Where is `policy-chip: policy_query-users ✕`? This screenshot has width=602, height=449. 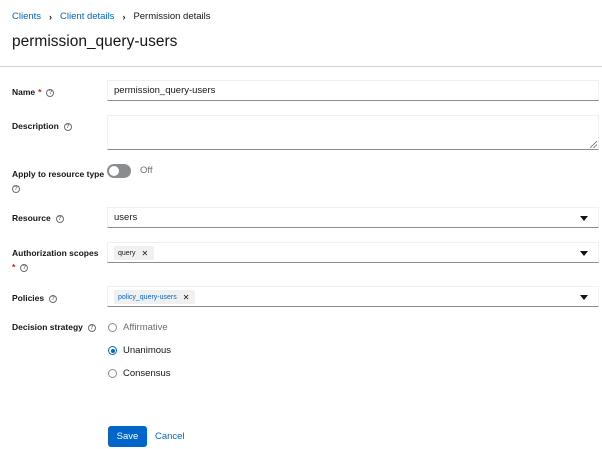
policy-chip: policy_query-users ✕ is located at coordinates (155, 297).